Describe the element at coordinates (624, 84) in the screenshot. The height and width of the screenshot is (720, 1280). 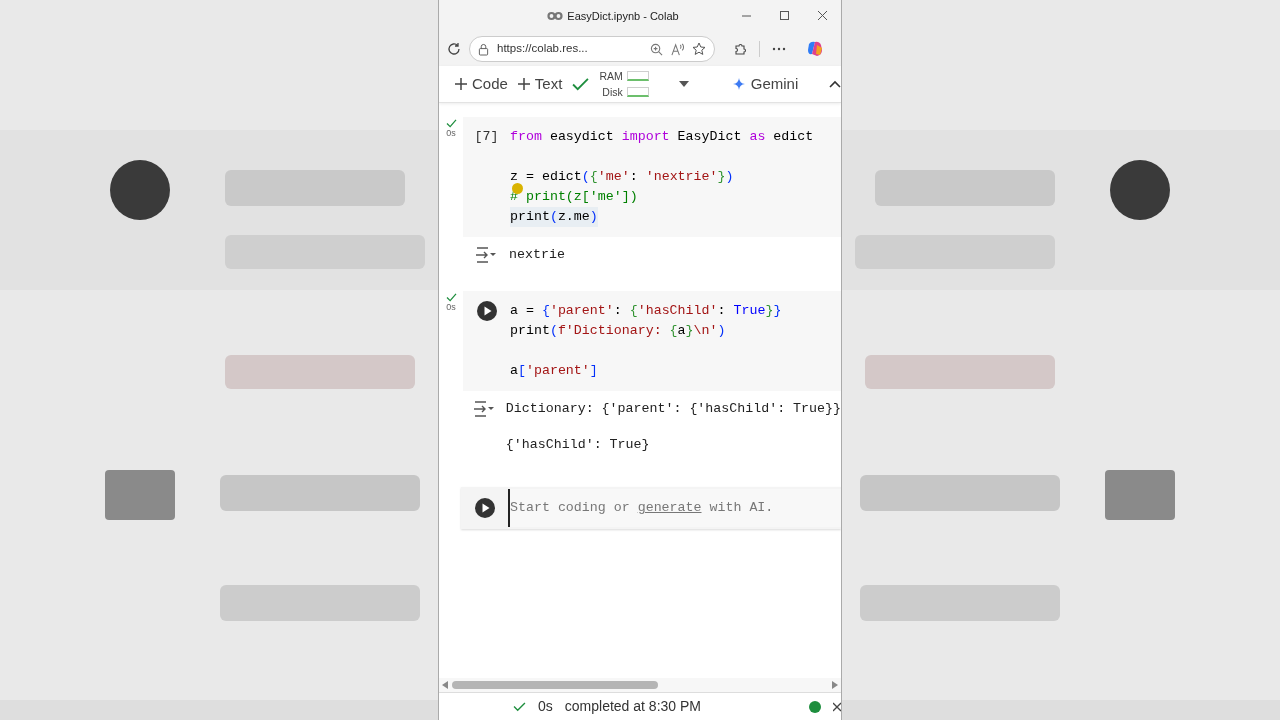
I see `resources-button: RAM Disk` at that location.